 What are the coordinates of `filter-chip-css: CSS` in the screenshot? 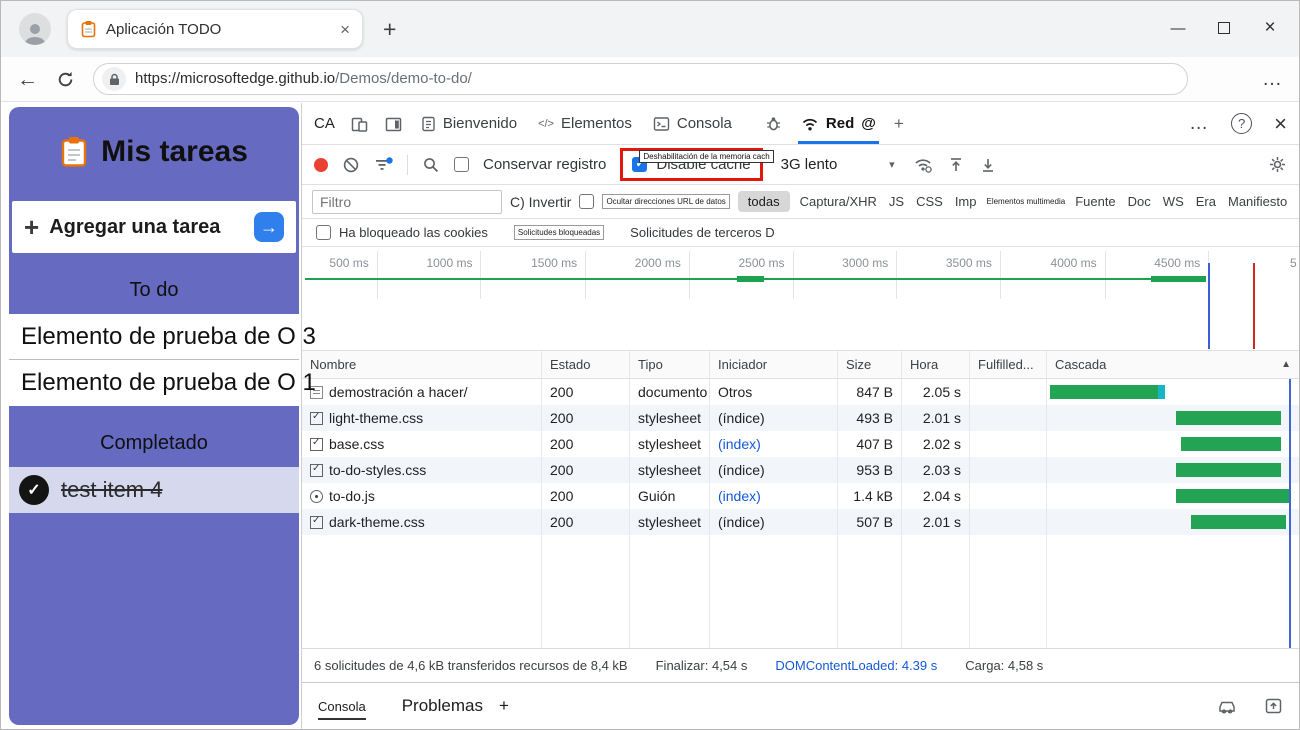 It's located at (929, 201).